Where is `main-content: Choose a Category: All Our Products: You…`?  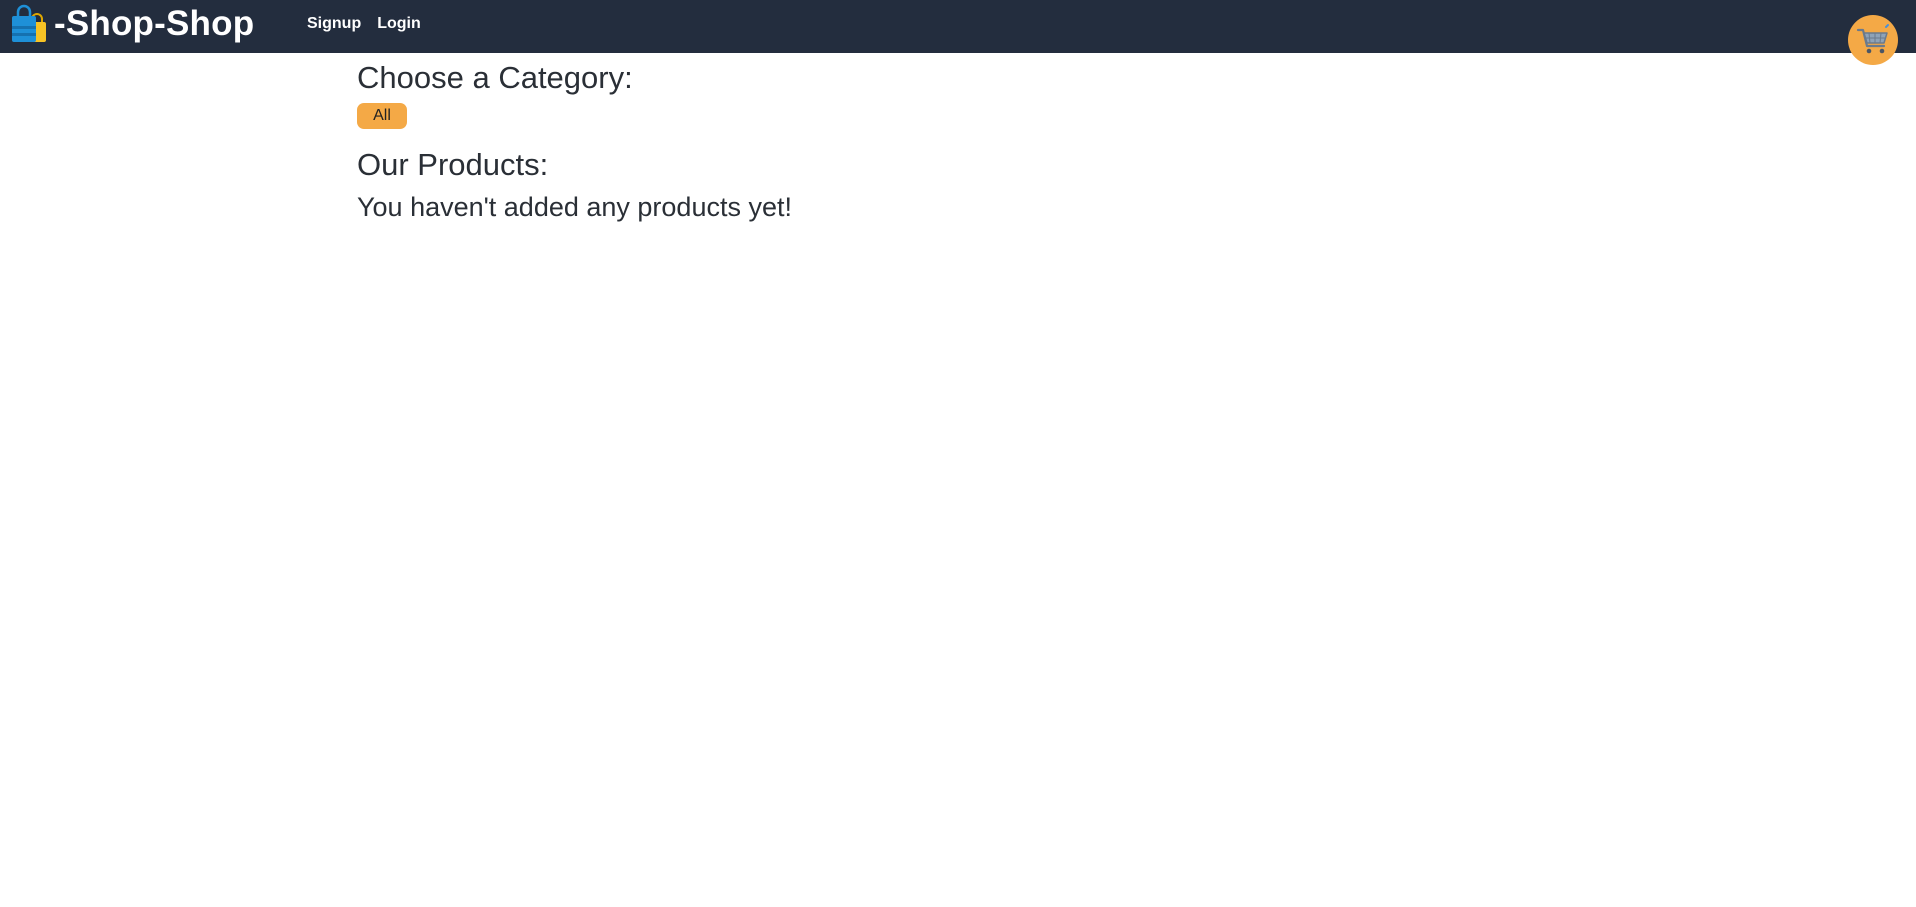
main-content: Choose a Category: All Our Products: You… is located at coordinates (957, 141).